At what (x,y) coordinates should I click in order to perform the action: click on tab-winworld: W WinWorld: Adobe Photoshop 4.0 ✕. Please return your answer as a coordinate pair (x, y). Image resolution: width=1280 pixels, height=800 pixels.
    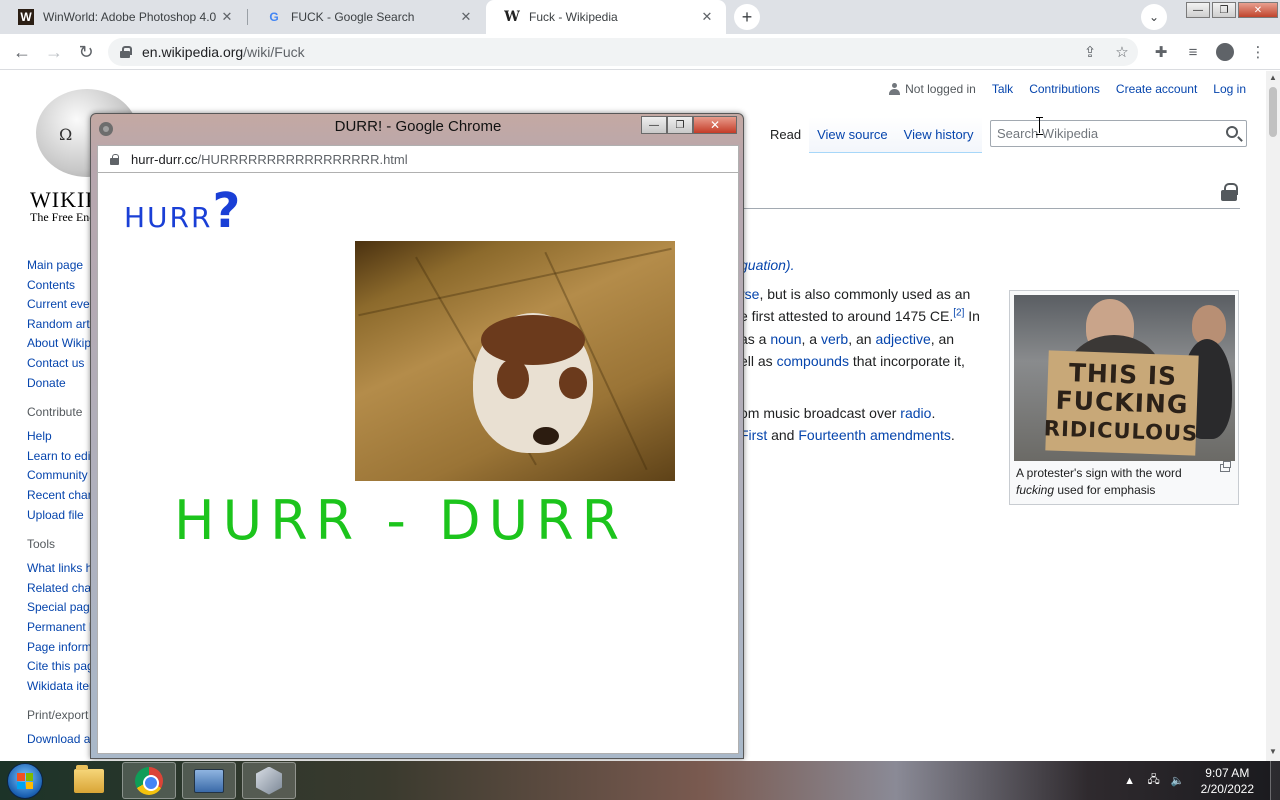
    Looking at the image, I should click on (123, 17).